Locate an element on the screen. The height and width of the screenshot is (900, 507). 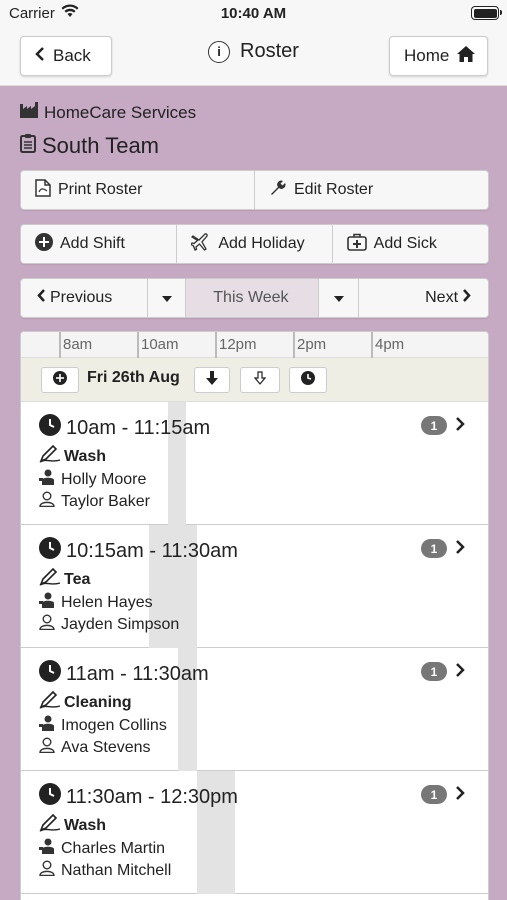
shift-time: 10:15am - 11:30am is located at coordinates (138, 551).